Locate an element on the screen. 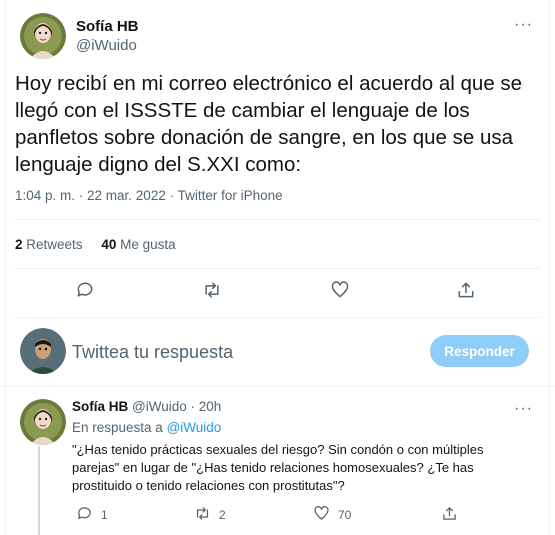 This screenshot has width=555, height=535. reply-input: Twittea tu respuesta is located at coordinates (152, 352).